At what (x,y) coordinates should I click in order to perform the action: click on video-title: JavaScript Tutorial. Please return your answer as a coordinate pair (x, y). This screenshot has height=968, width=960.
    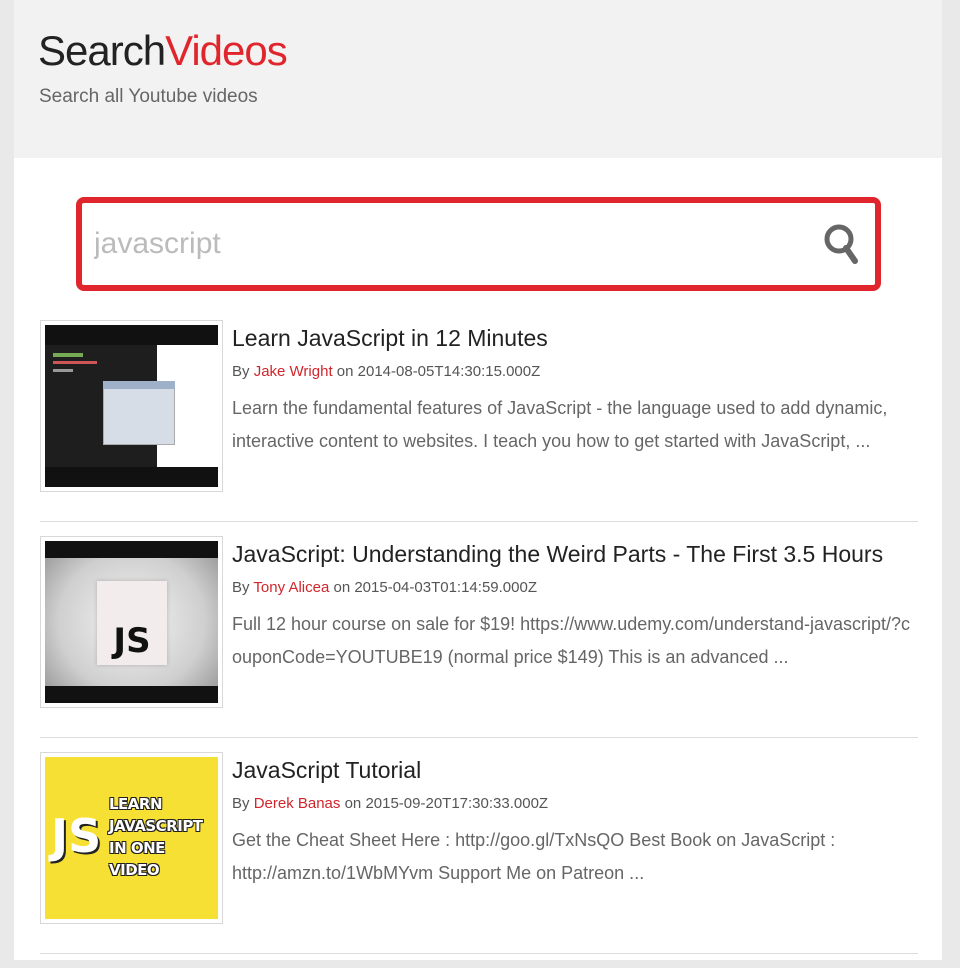
    Looking at the image, I should click on (572, 770).